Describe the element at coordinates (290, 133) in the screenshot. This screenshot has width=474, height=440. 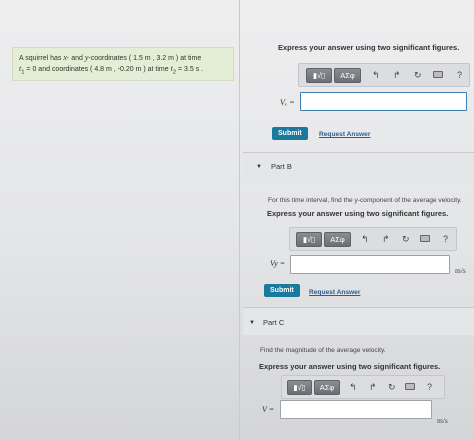
I see `part-a-submit-button: Submit` at that location.